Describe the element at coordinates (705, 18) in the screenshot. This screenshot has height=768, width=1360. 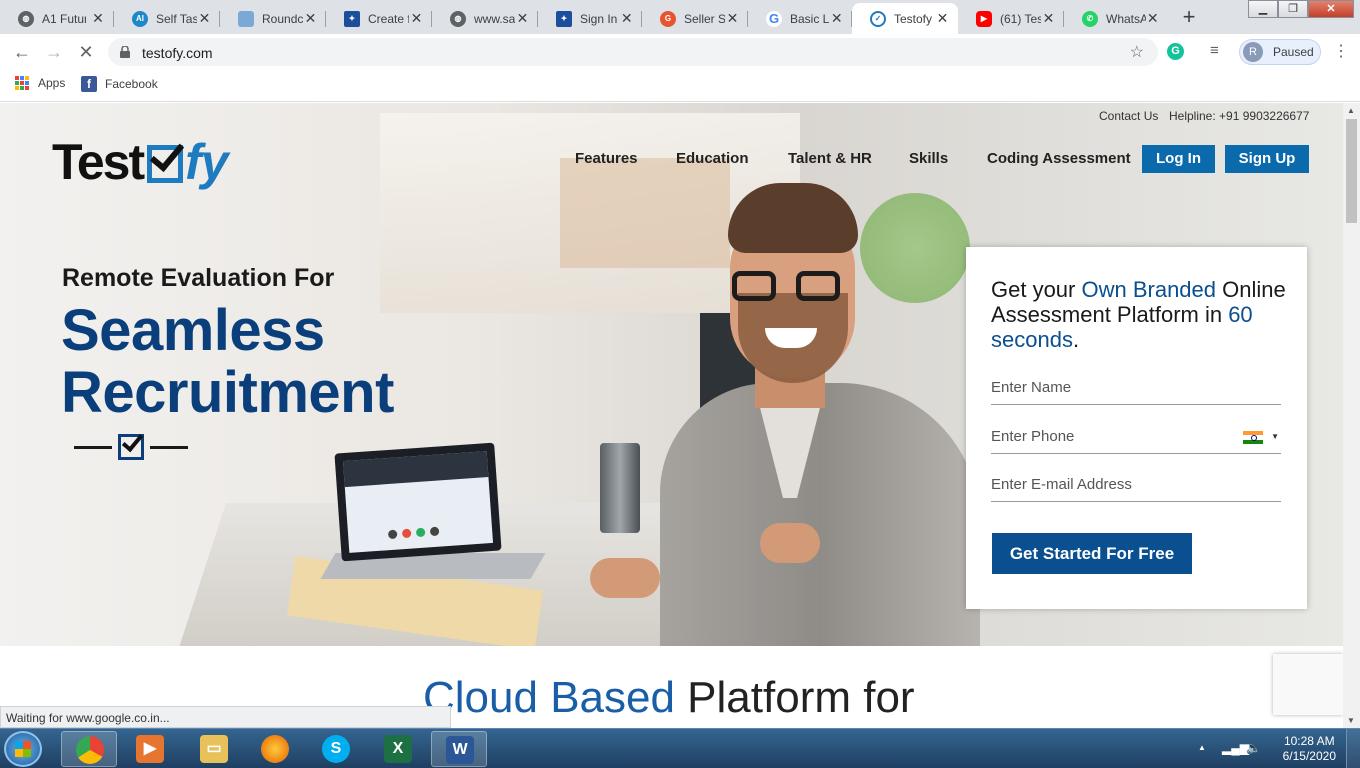
I see `tab-title: Seller S` at that location.